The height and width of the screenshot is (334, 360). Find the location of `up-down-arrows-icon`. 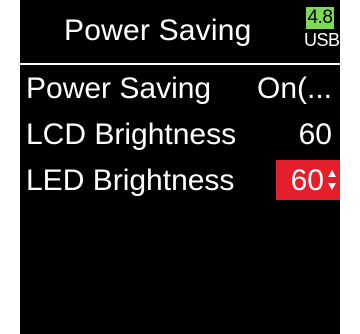

up-down-arrows-icon is located at coordinates (332, 180).